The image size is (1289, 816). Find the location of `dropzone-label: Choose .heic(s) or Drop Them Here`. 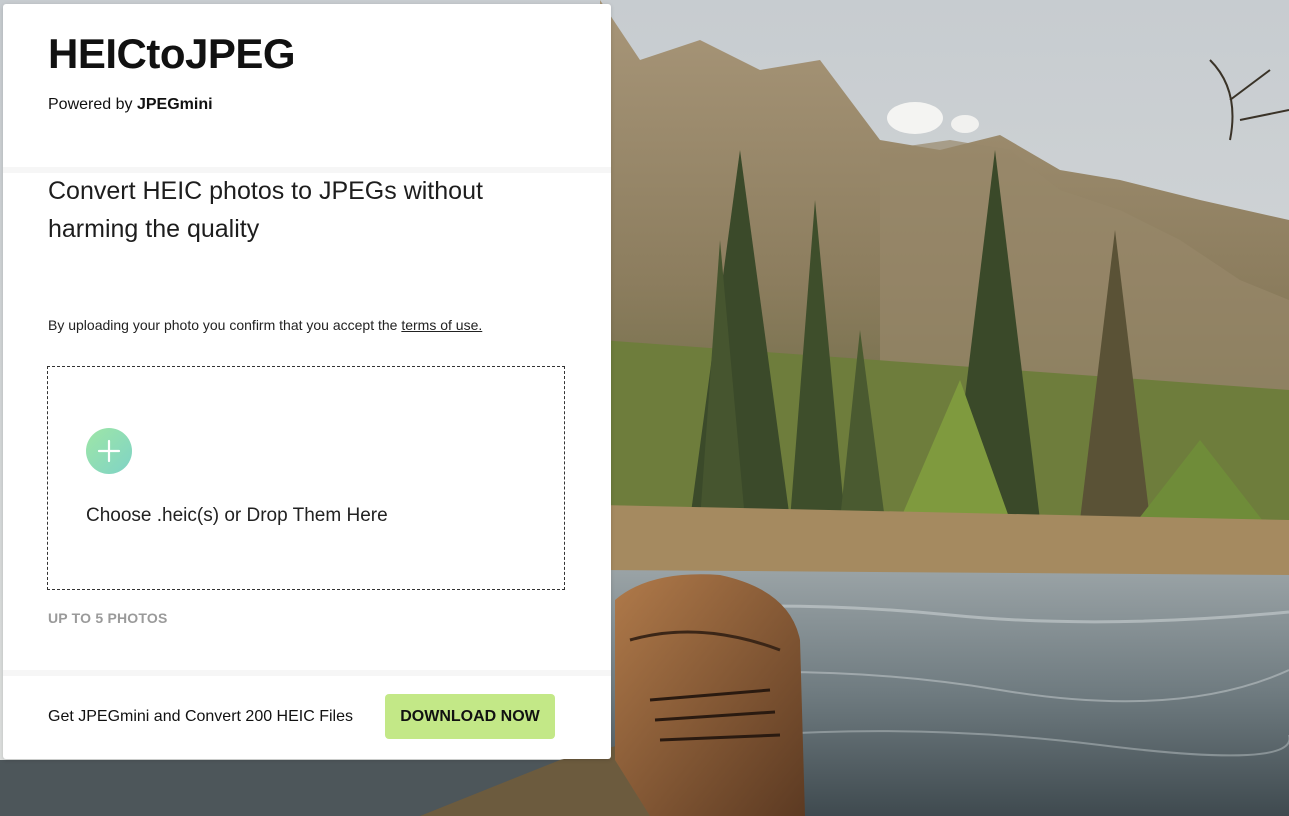

dropzone-label: Choose .heic(s) or Drop Them Here is located at coordinates (237, 515).